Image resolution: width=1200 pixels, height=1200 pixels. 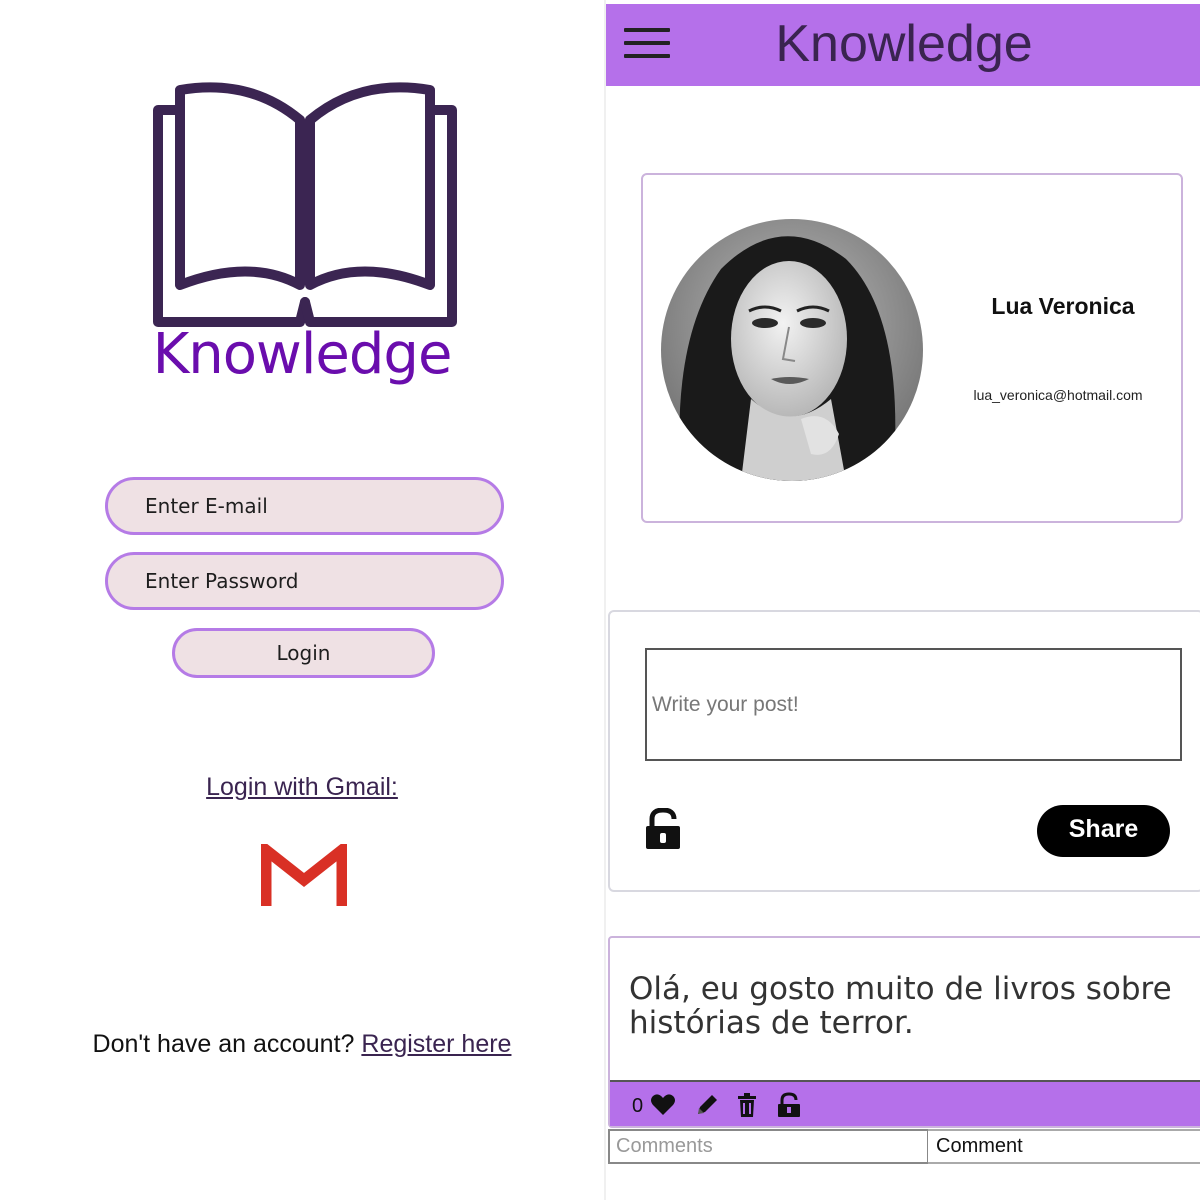 I want to click on password-field: Enter Password, so click(x=304, y=581).